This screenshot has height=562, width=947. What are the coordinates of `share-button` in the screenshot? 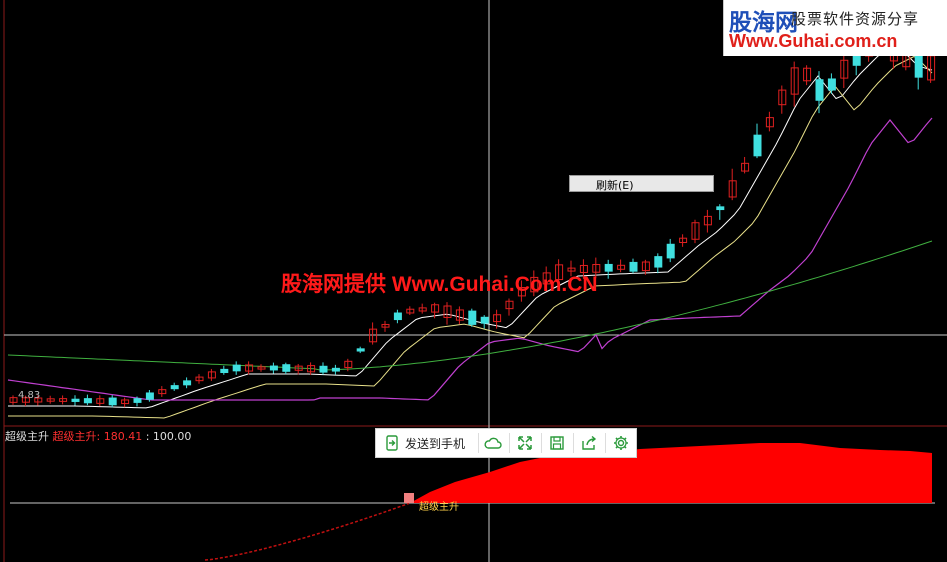 It's located at (589, 443).